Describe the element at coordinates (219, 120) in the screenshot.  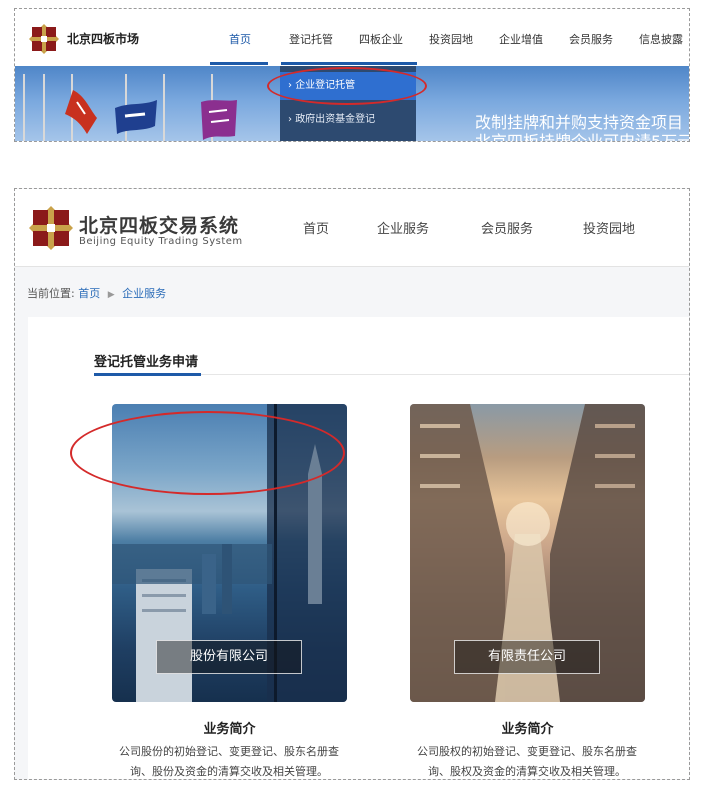
I see `purple-flag-image` at that location.